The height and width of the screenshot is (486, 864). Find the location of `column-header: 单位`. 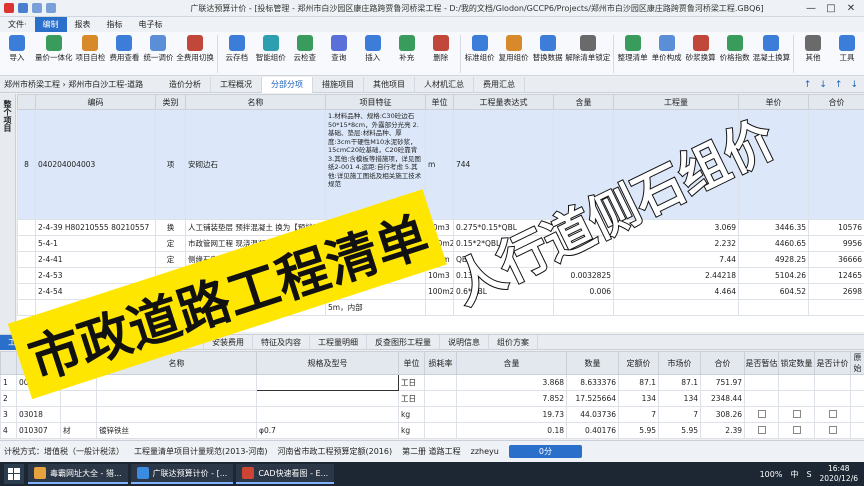

column-header: 单位 is located at coordinates (411, 363).